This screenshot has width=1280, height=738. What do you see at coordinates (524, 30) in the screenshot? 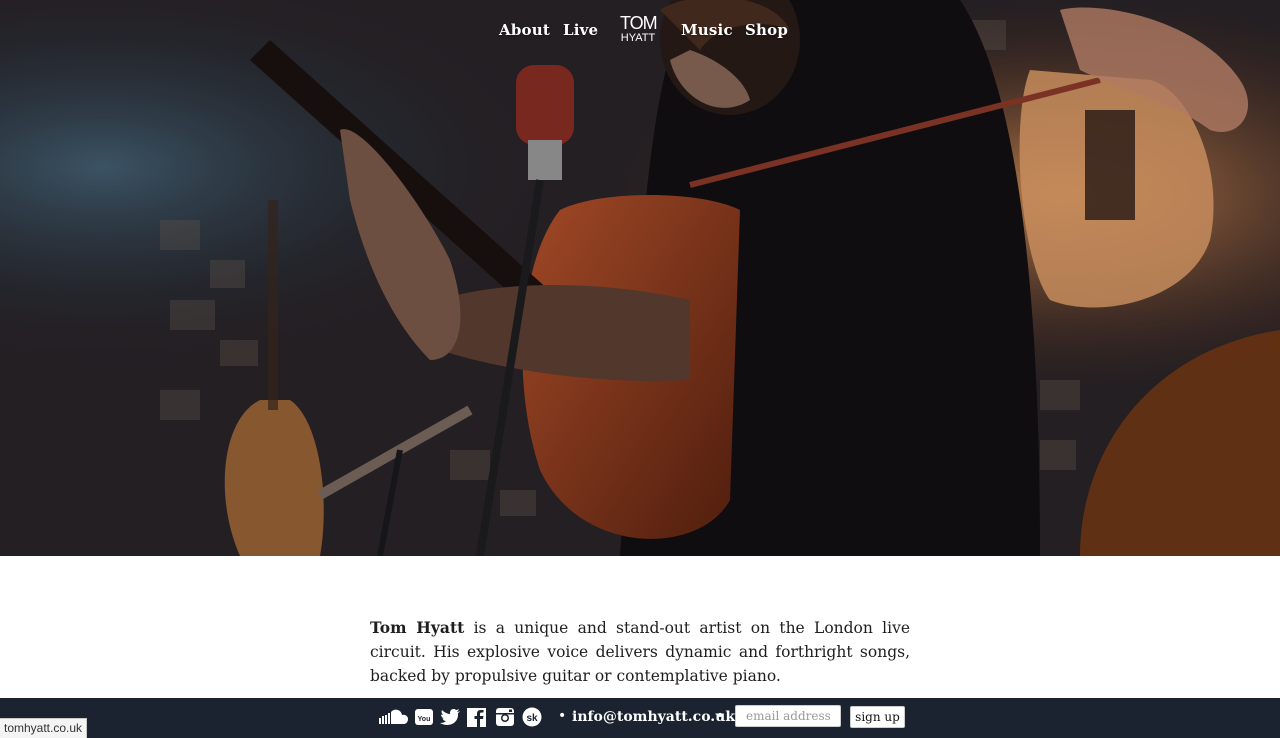
I see `nav-about-link: About` at bounding box center [524, 30].